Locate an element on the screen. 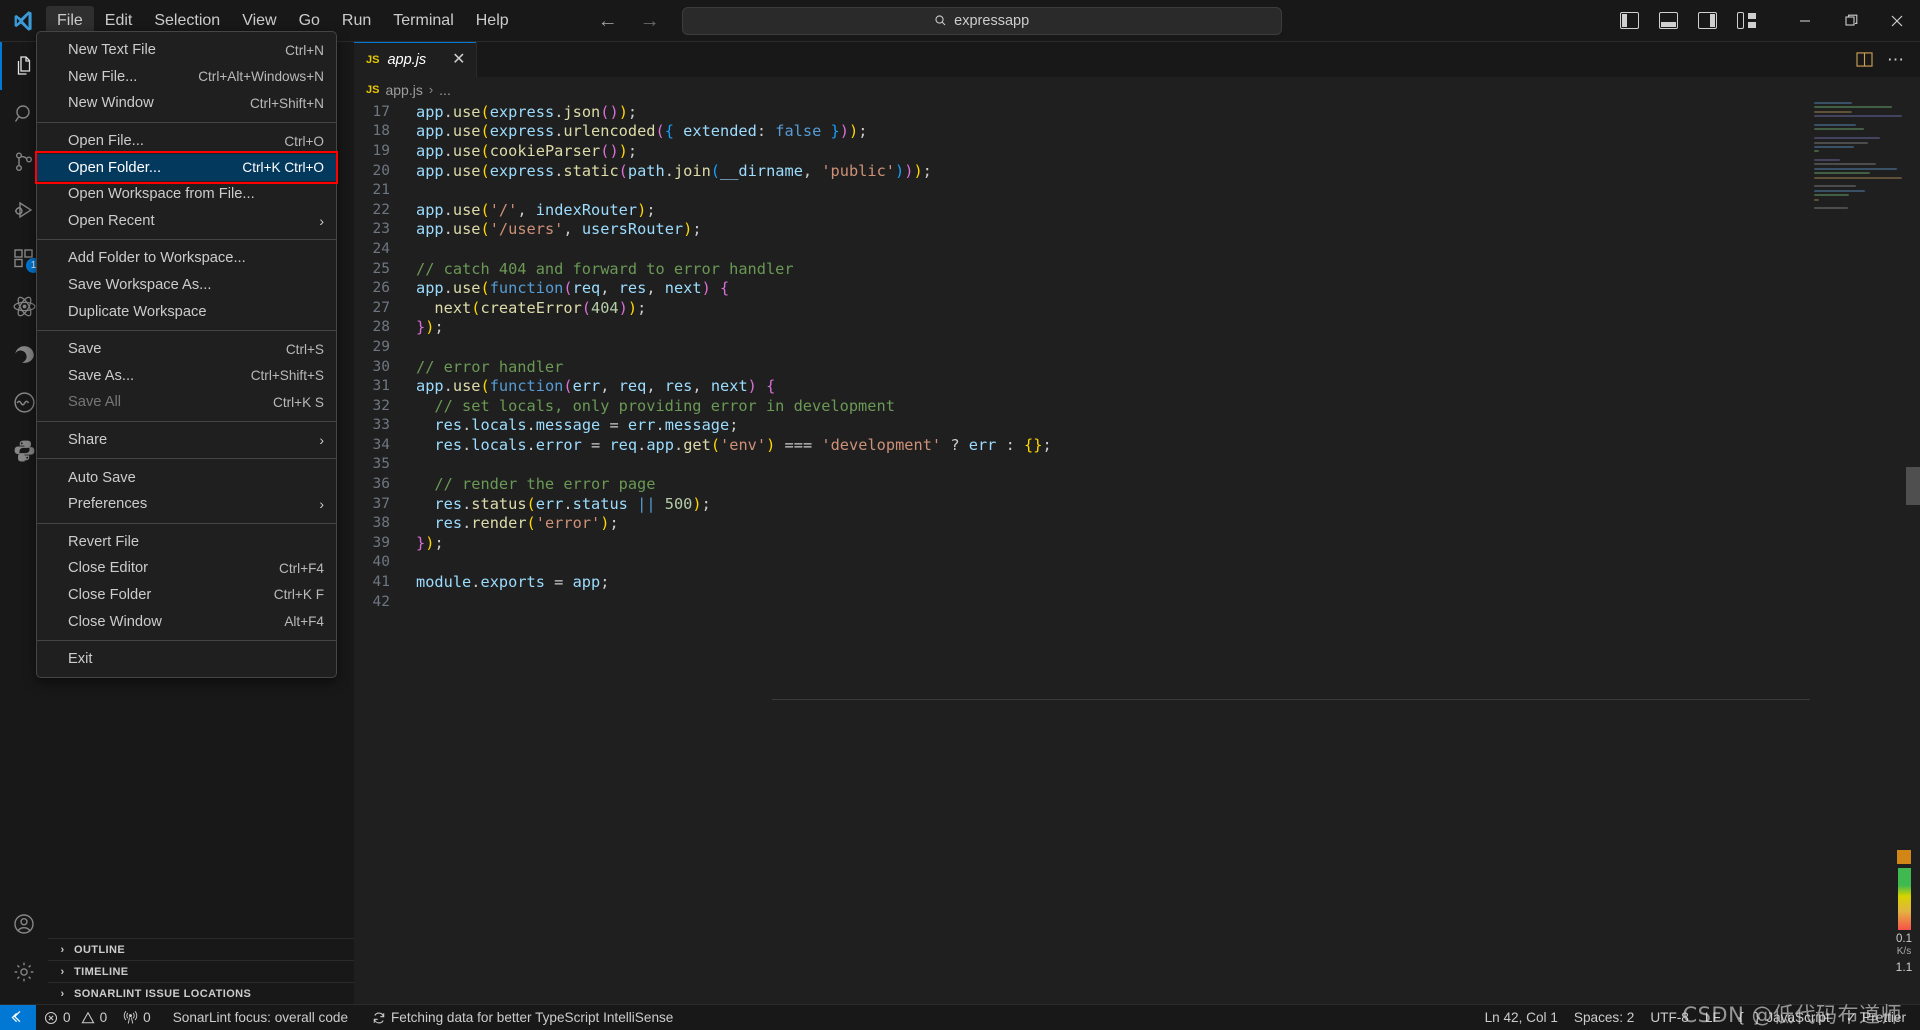 This screenshot has width=1920, height=1030. manage-button is located at coordinates (24, 972).